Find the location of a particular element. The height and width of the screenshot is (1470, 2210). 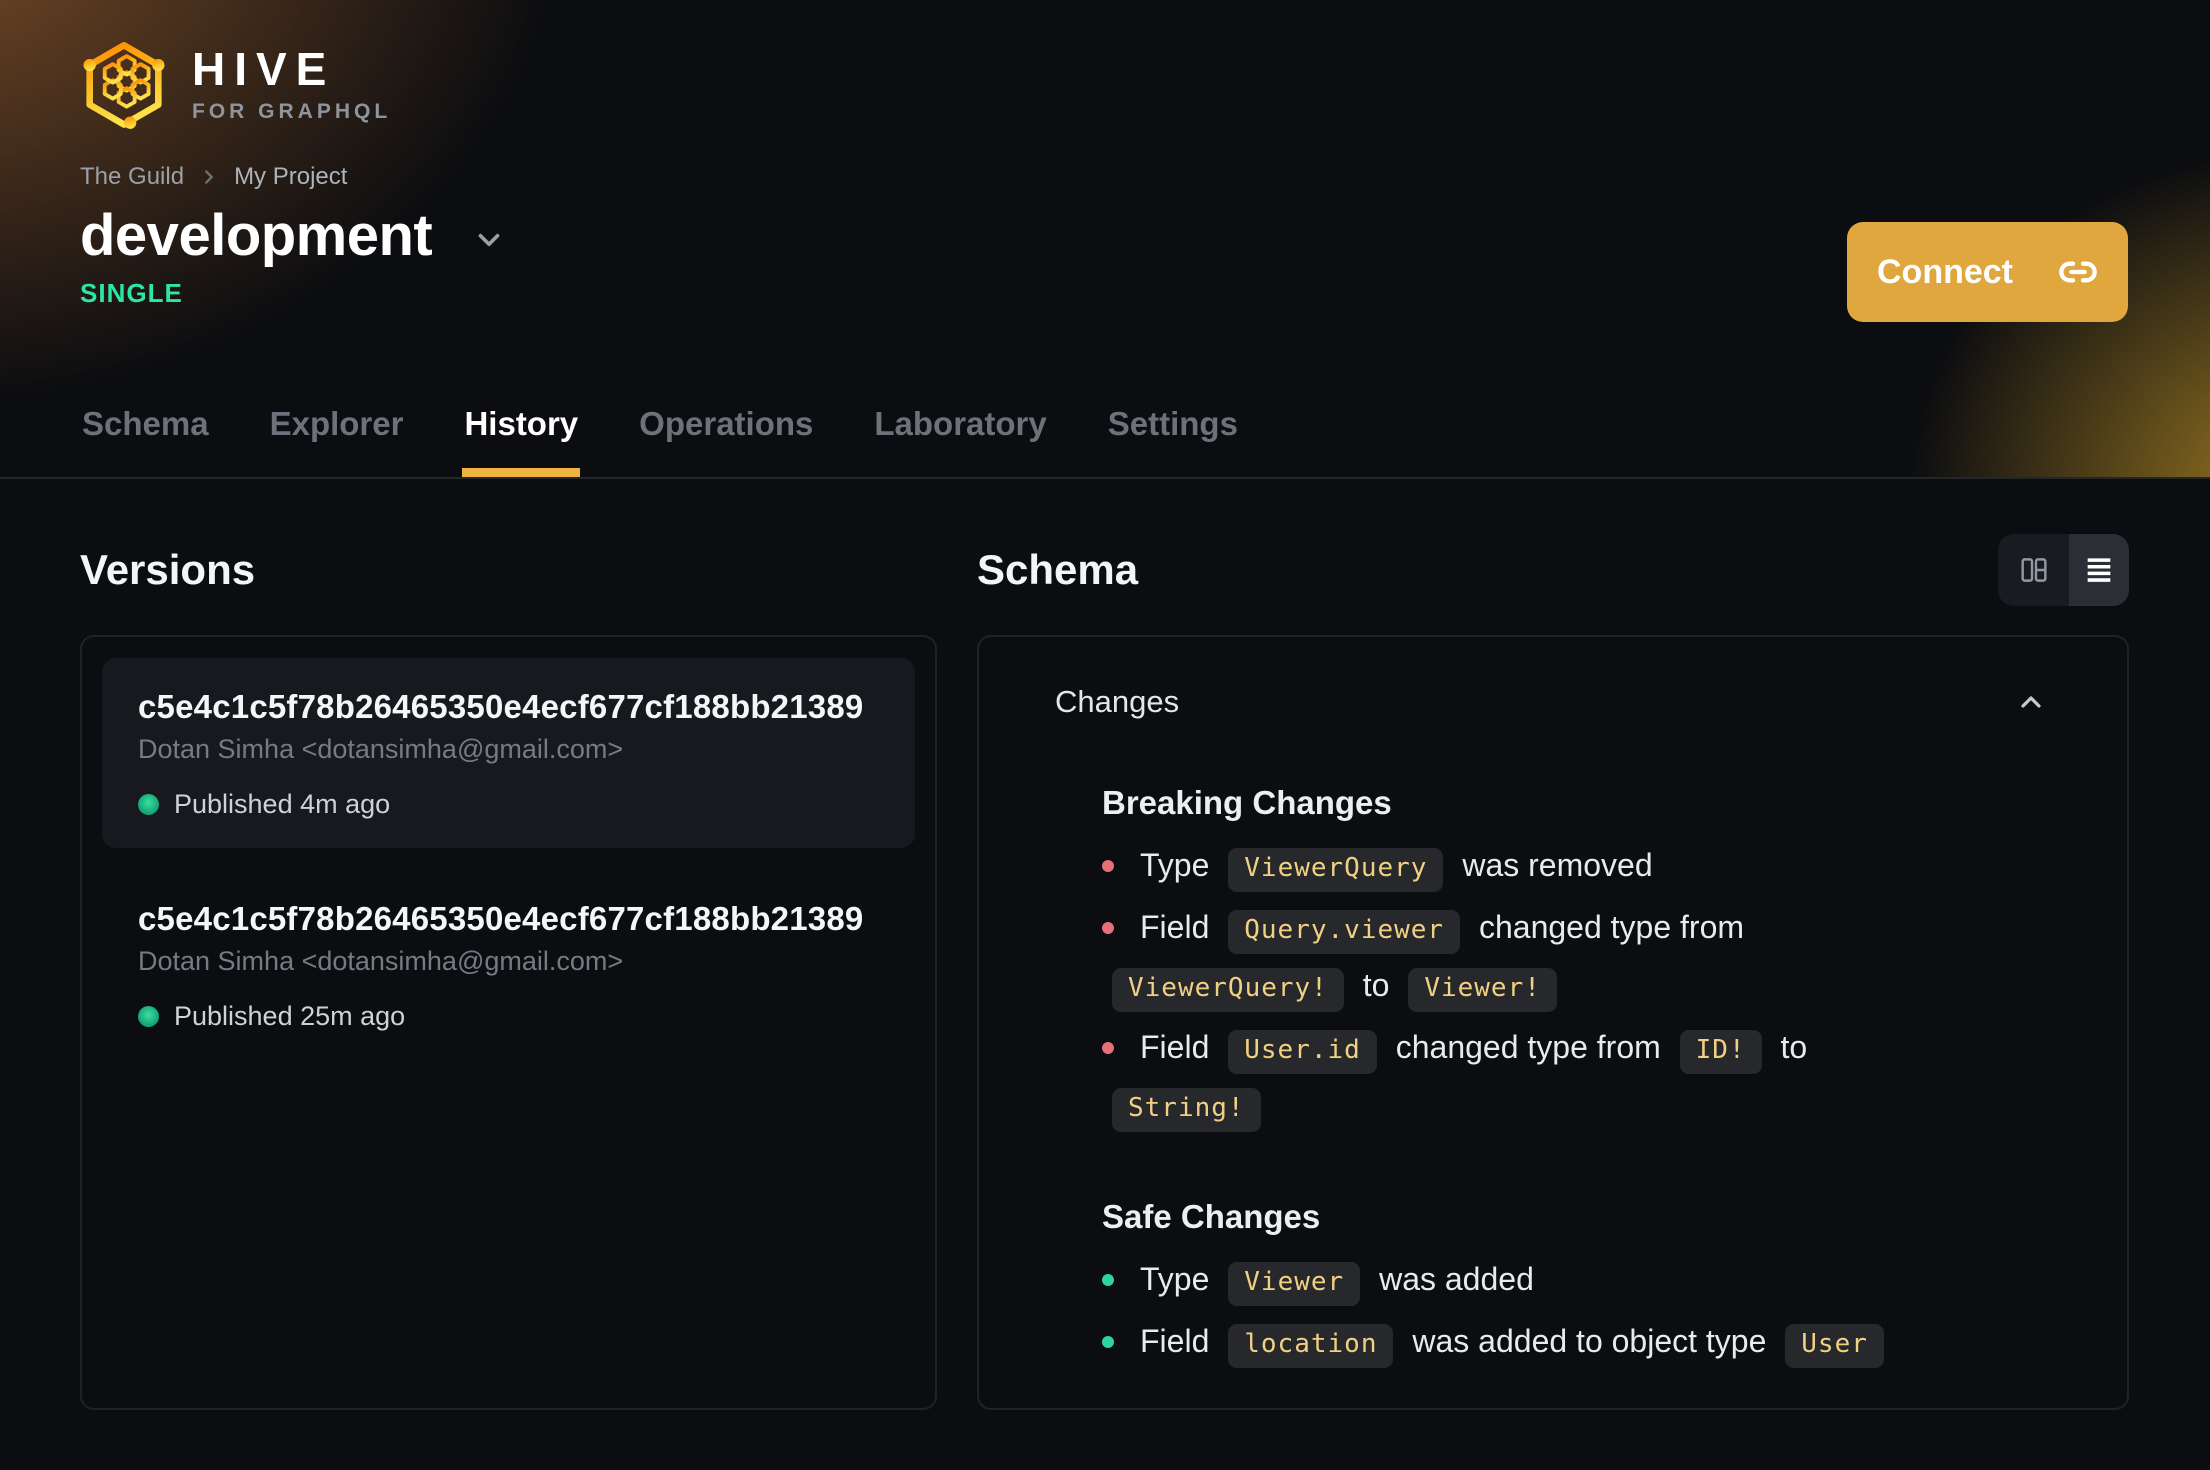

breadcrumb: The Guild My Project is located at coordinates (213, 177).